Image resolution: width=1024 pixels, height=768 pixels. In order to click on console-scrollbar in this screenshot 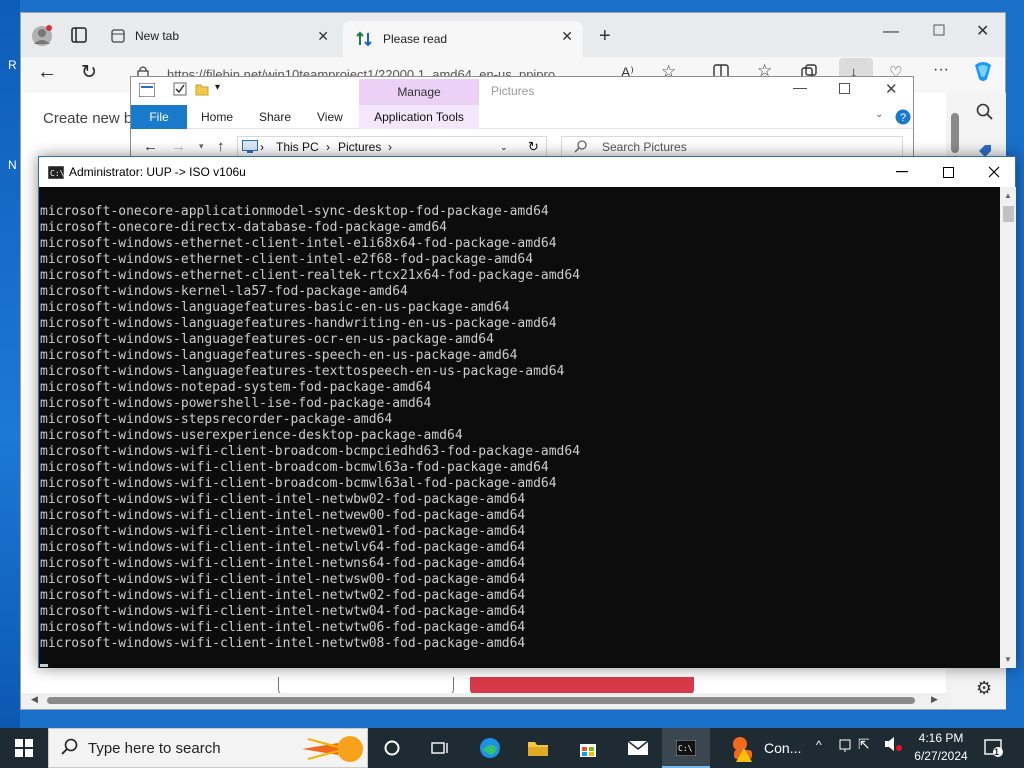, I will do `click(1008, 427)`.